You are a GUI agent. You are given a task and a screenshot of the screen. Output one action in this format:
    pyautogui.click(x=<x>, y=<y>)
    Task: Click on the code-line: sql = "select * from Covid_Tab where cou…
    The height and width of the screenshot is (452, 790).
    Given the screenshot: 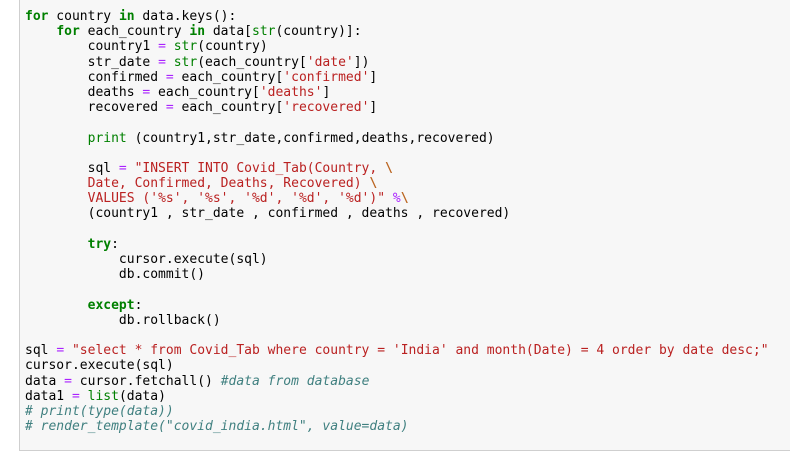 What is the action you would take?
    pyautogui.click(x=397, y=350)
    